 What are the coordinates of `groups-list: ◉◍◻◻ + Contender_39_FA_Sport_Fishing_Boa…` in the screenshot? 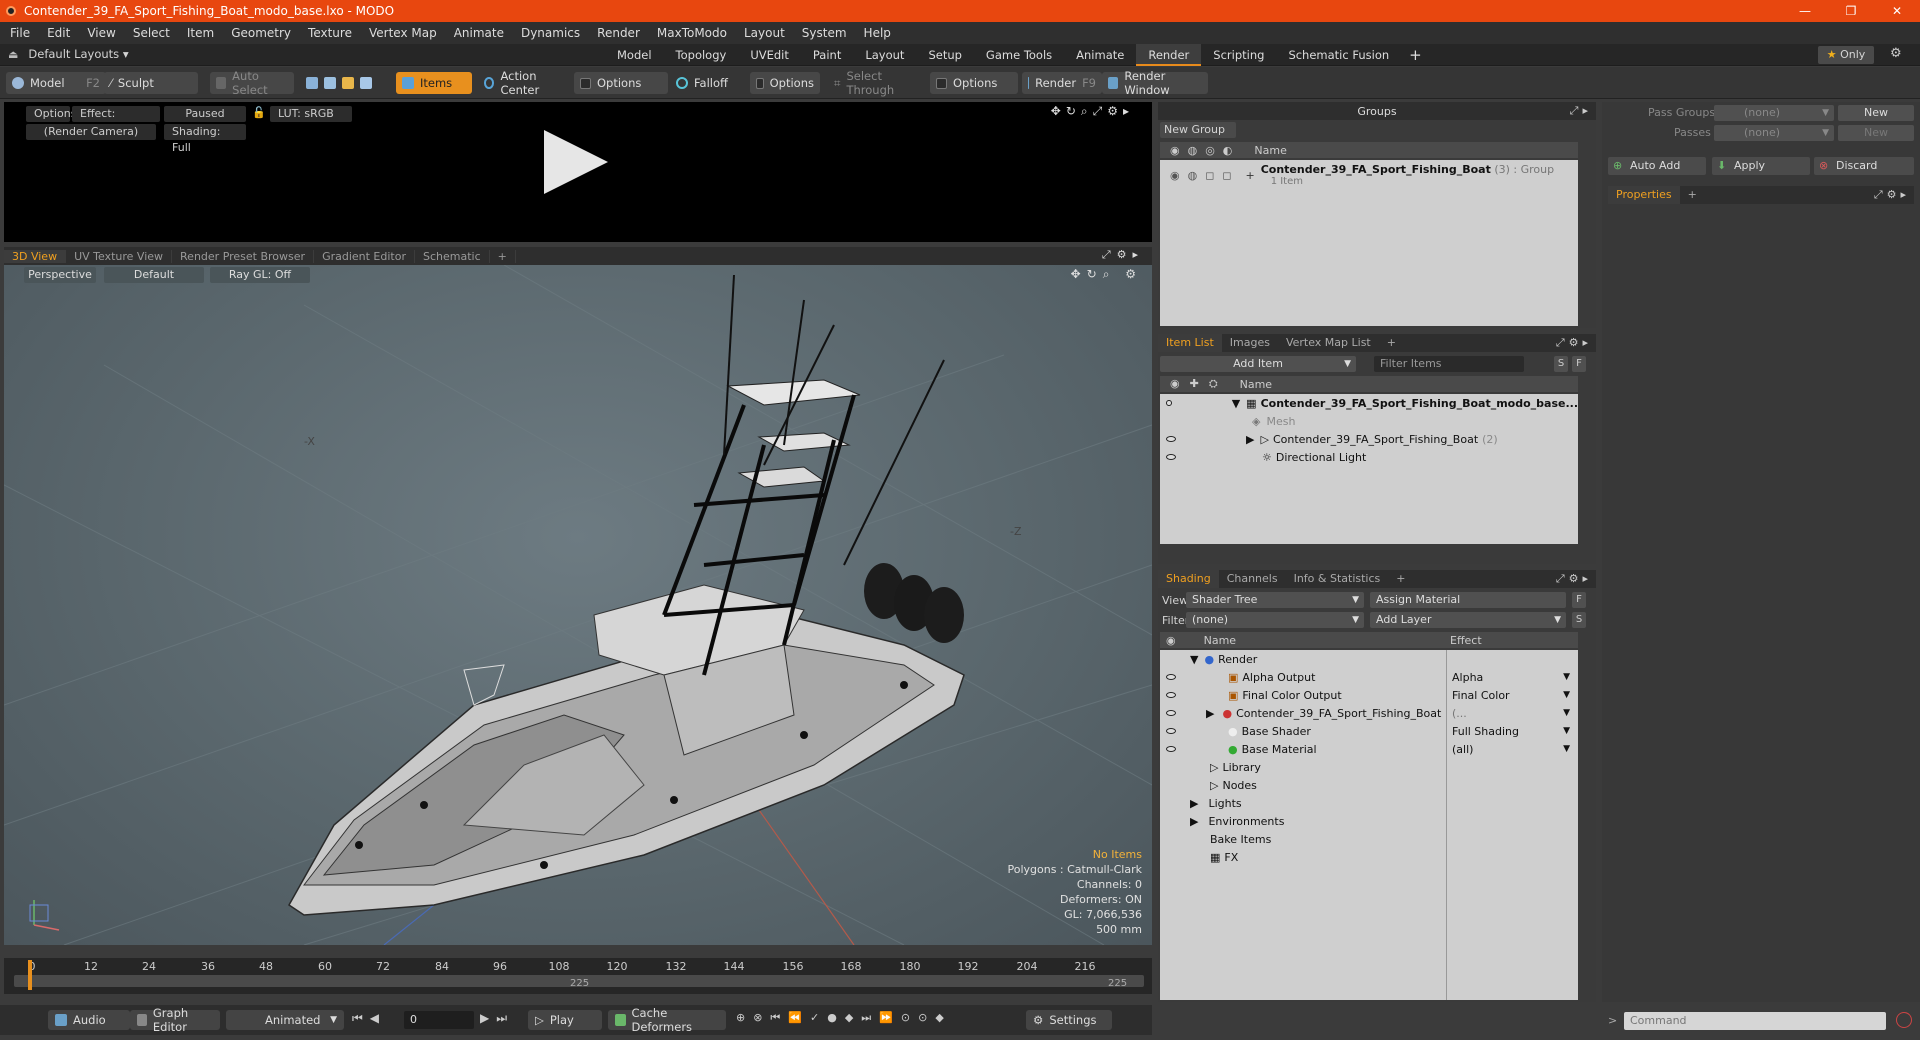 It's located at (1369, 243).